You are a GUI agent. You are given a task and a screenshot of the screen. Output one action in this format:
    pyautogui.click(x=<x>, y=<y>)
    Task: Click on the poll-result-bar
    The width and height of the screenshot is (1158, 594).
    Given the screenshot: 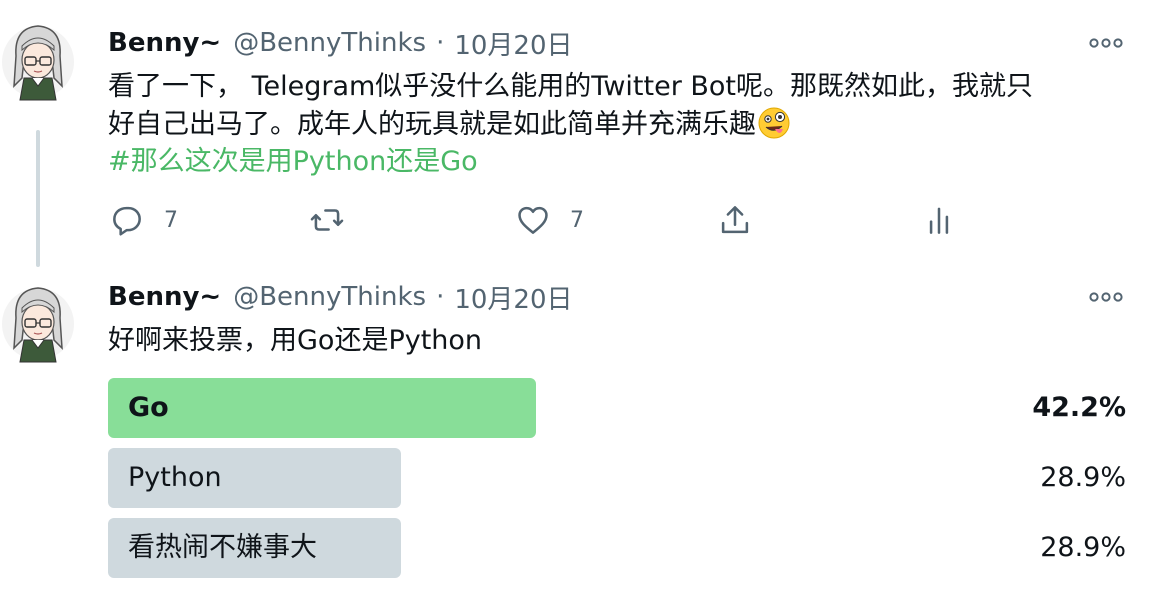 What is the action you would take?
    pyautogui.click(x=322, y=408)
    